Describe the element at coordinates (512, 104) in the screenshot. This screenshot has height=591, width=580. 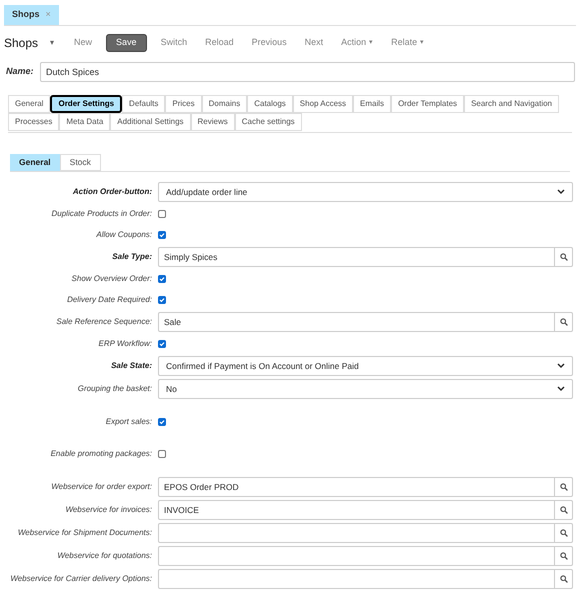
I see `tab: Search and Navigation` at that location.